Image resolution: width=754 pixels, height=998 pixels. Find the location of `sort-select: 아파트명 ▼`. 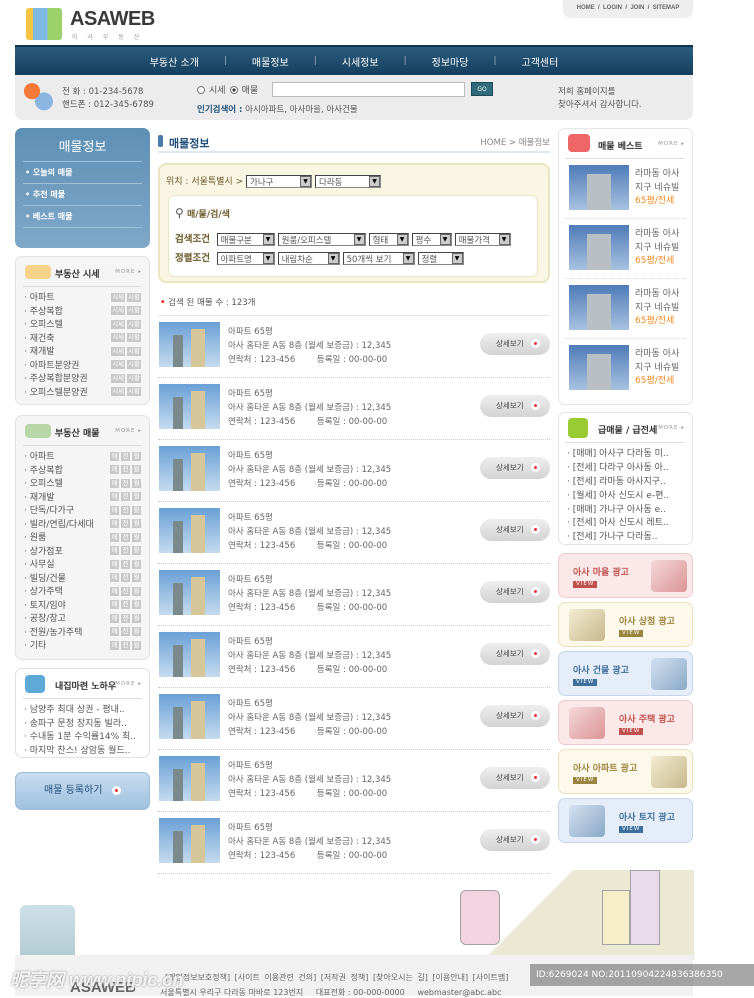

sort-select: 아파트명 ▼ is located at coordinates (245, 258).